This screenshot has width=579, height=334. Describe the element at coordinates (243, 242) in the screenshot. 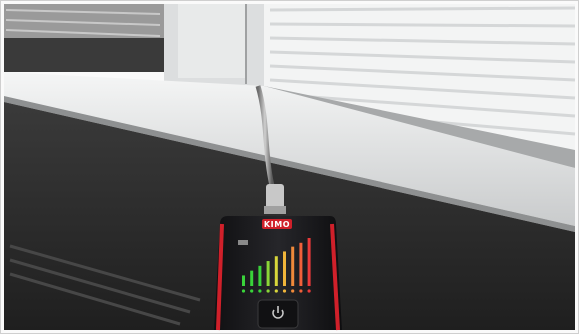

I see `battery-indicator` at that location.